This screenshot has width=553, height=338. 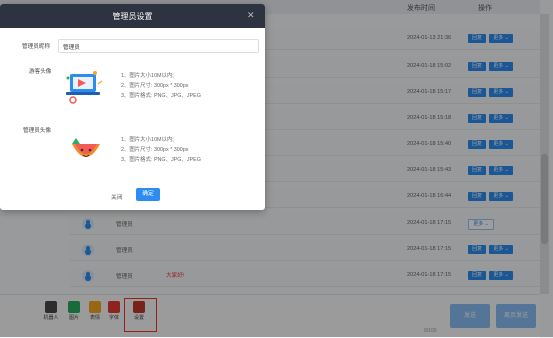 I want to click on admin-name-input: 管理员, so click(x=158, y=46).